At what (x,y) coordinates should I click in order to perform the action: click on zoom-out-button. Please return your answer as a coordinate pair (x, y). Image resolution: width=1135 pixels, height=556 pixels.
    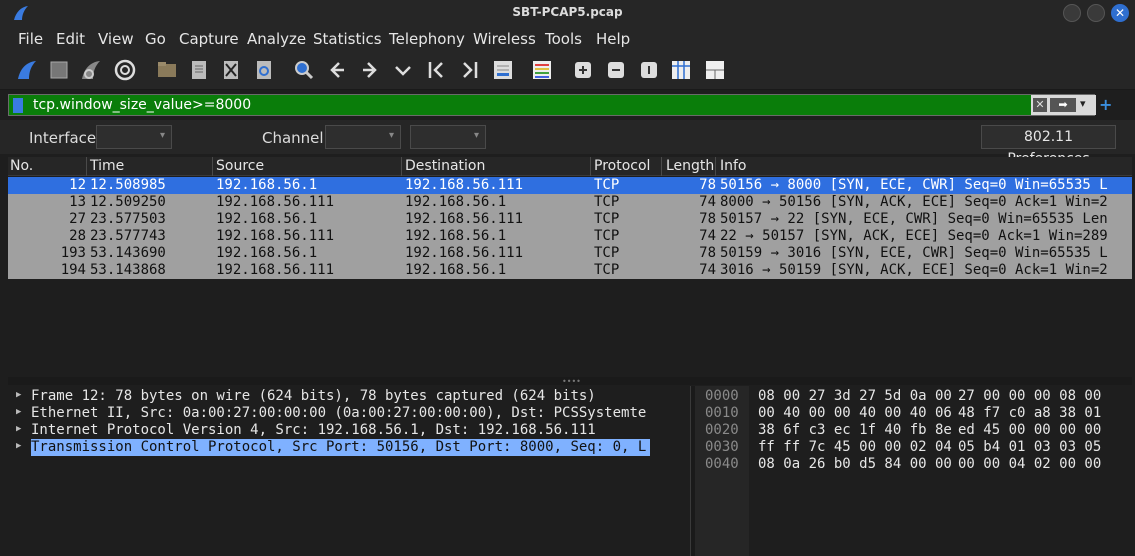
    Looking at the image, I should click on (616, 70).